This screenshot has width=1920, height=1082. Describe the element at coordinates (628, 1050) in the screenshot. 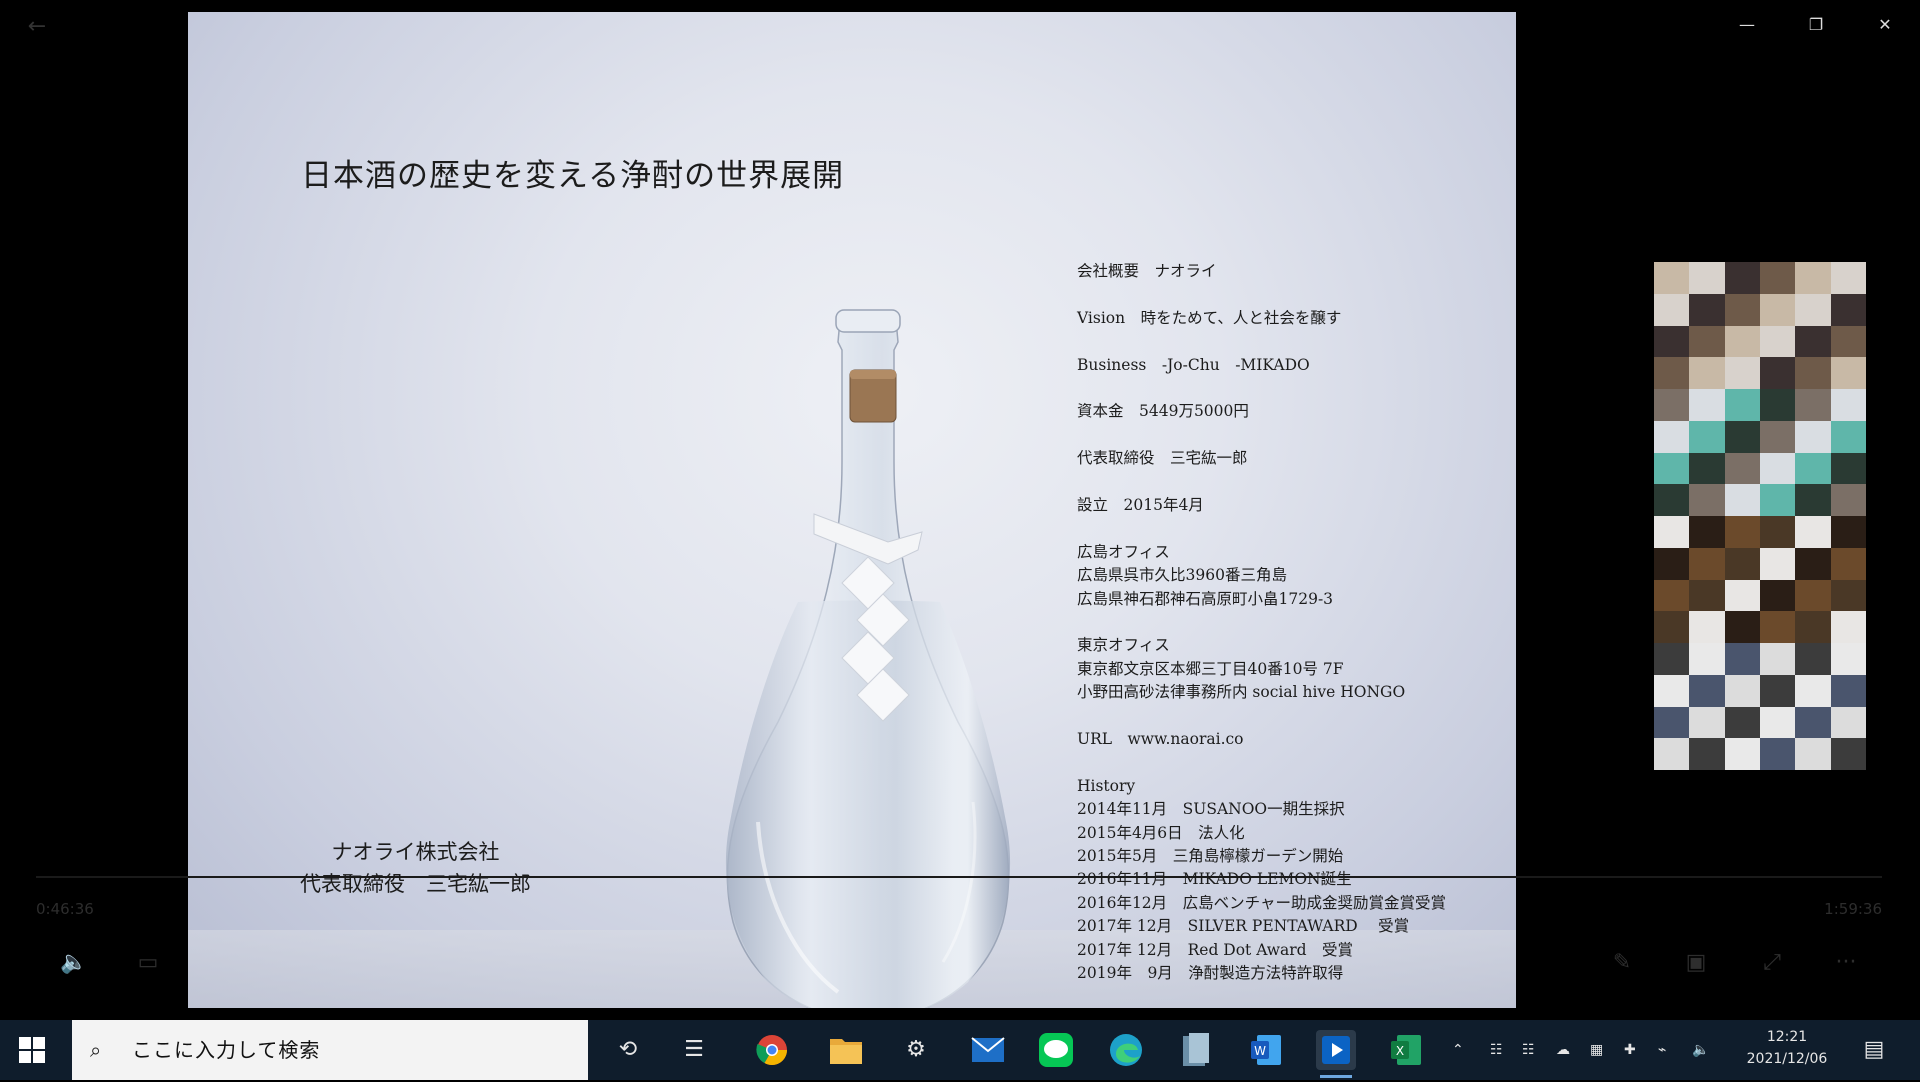

I see `task-view-icon: ⟲` at that location.